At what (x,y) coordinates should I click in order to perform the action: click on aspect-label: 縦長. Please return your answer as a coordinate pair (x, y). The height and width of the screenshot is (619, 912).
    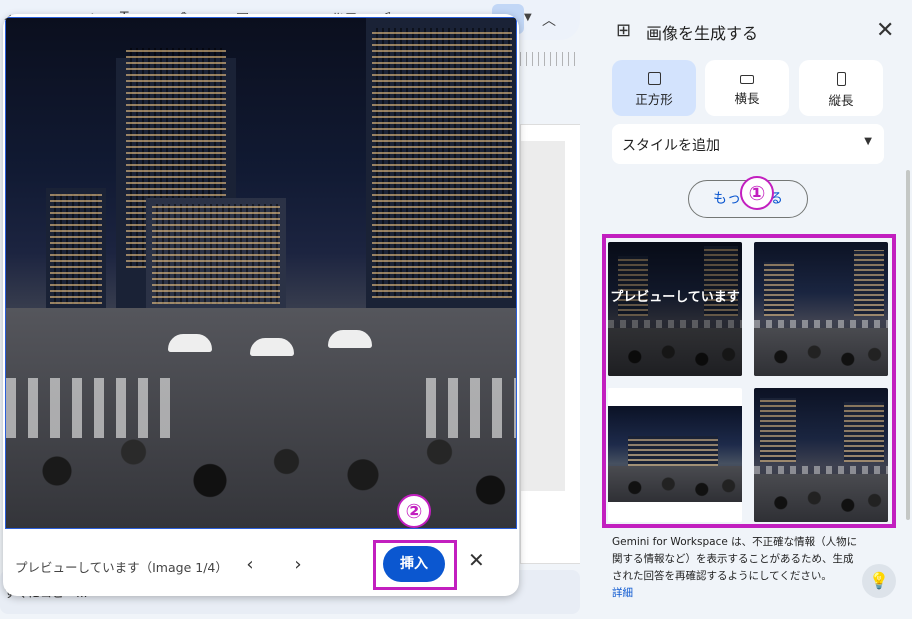
    Looking at the image, I should click on (841, 100).